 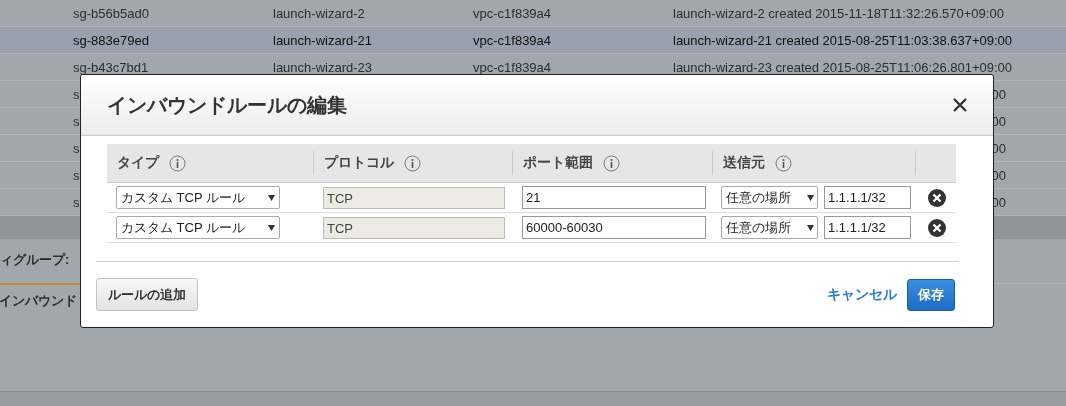 I want to click on table-cell: launch-wizard-23 created 2015-08-25T11:06:26.801+09:00, so click(x=843, y=67).